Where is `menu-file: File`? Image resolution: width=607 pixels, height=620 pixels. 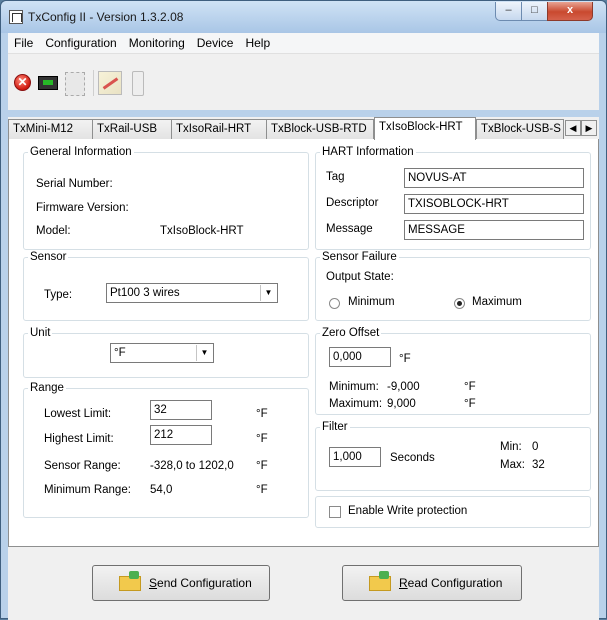
menu-file: File is located at coordinates (23, 43).